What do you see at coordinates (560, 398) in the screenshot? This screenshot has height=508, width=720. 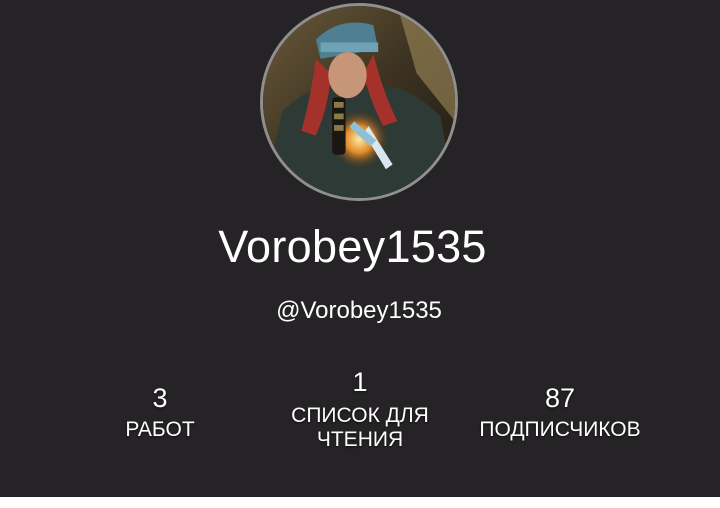 I see `followers-count: 87` at bounding box center [560, 398].